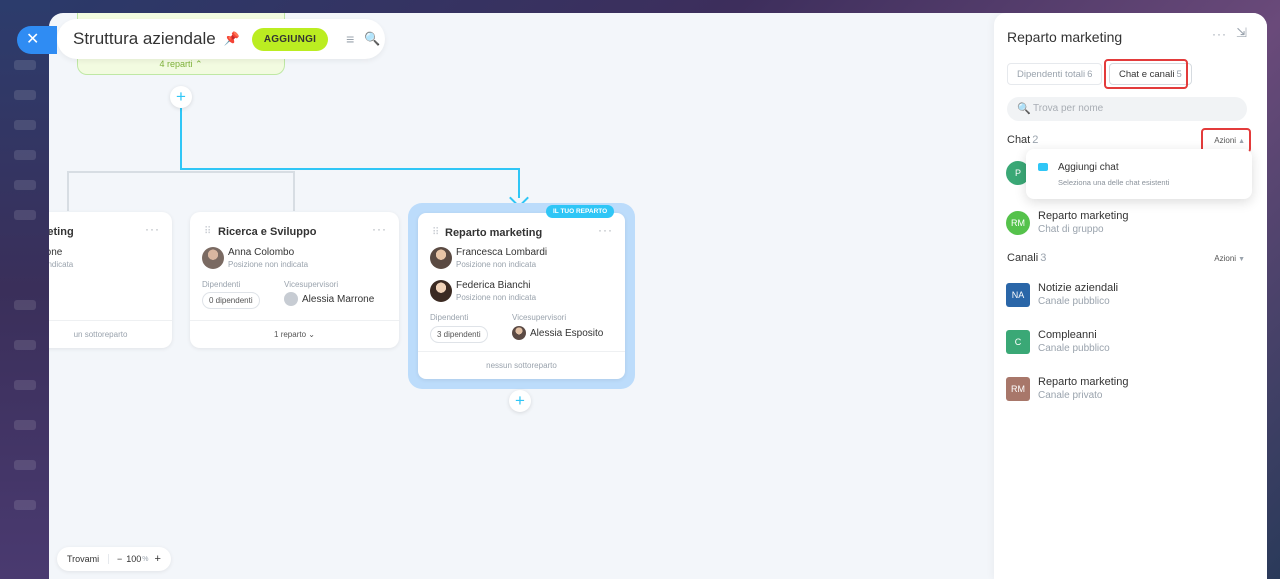 The width and height of the screenshot is (1280, 579). Describe the element at coordinates (1018, 389) in the screenshot. I see `channel-avatar: RM` at that location.